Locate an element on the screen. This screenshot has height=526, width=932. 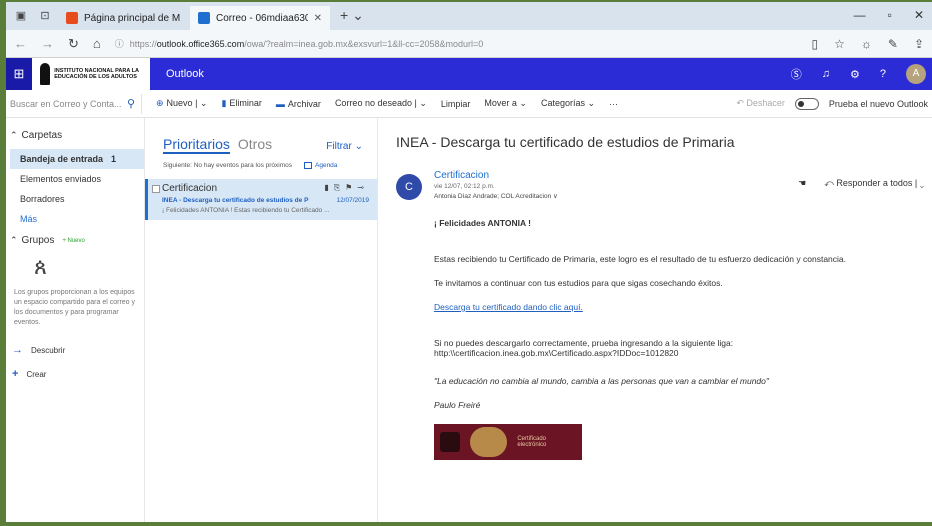
set-aside-tabs-icon: ⊡ is located at coordinates (45, 16).